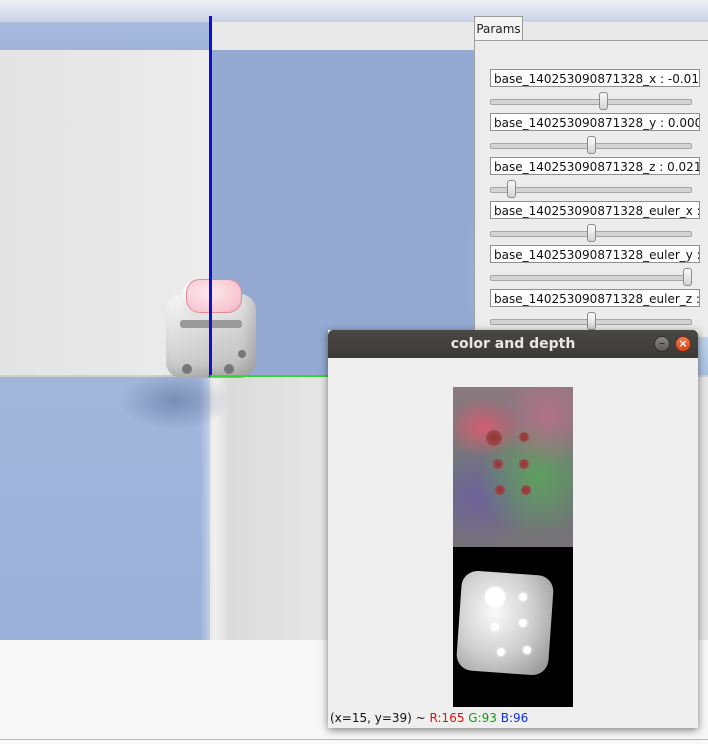 Image resolution: width=708 pixels, height=744 pixels. What do you see at coordinates (595, 78) in the screenshot?
I see `param-field: base_140253090871328_x : -0.015` at bounding box center [595, 78].